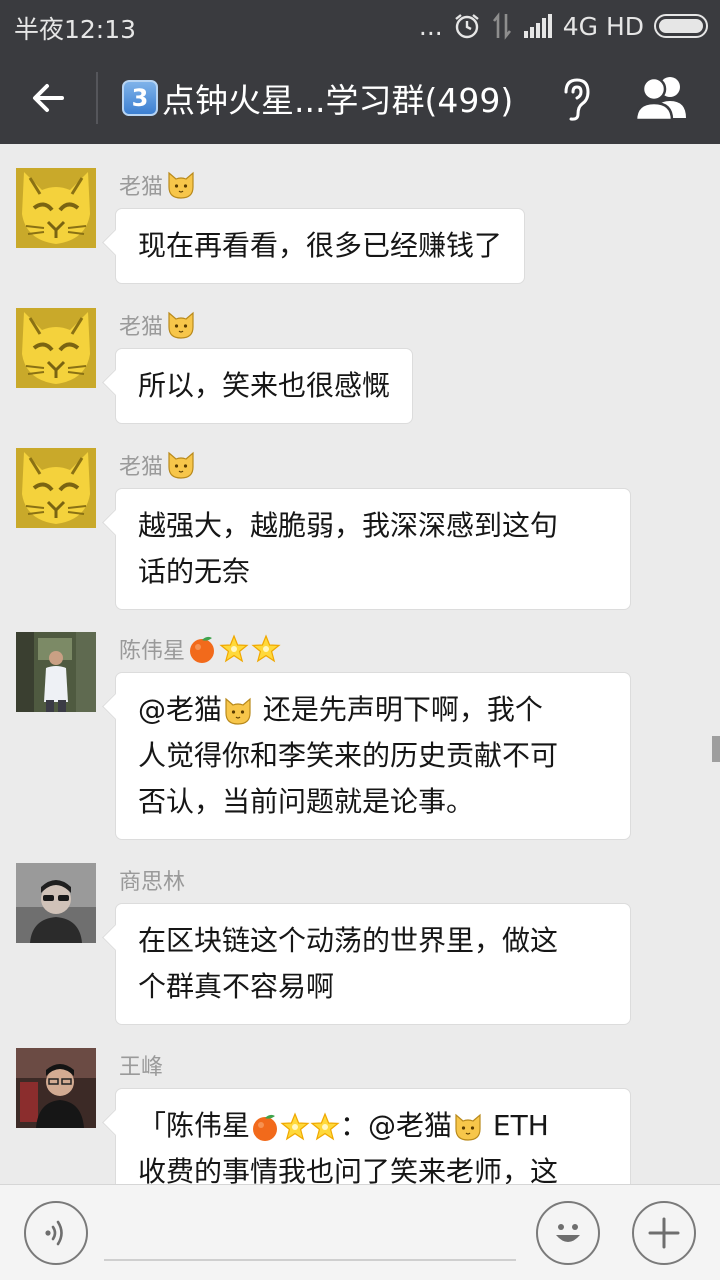  I want to click on message-text: 所以，笑来也很感慨, so click(264, 385).